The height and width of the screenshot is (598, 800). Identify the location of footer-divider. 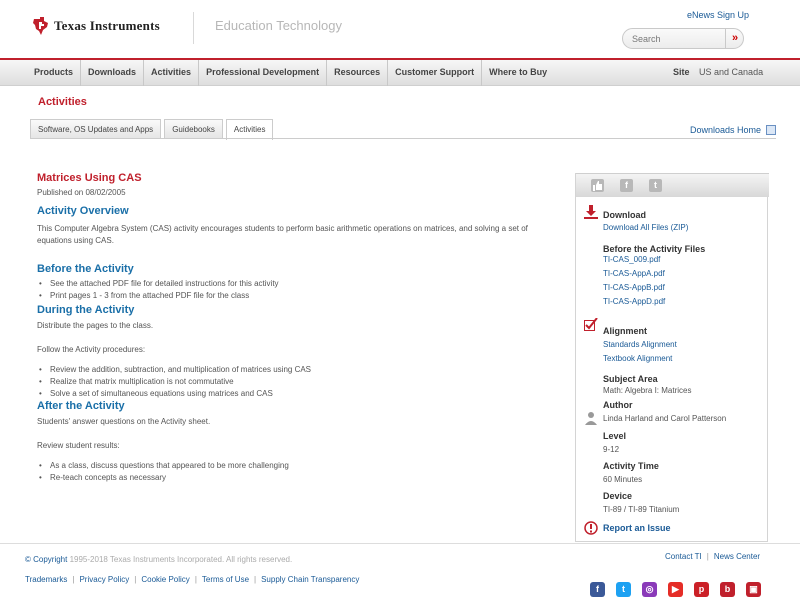
(400, 543).